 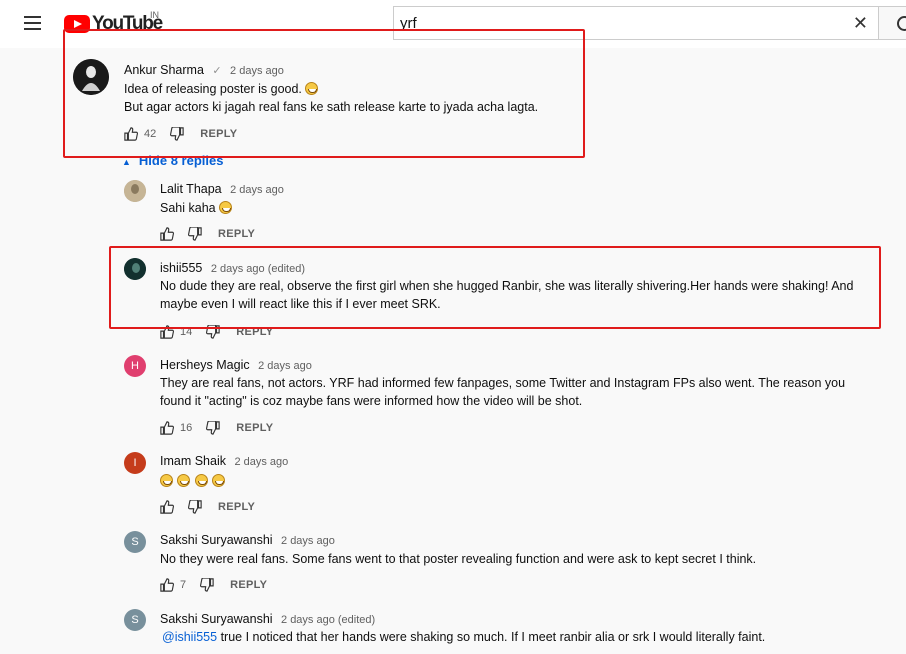 What do you see at coordinates (901, 23) in the screenshot?
I see `search-icon` at bounding box center [901, 23].